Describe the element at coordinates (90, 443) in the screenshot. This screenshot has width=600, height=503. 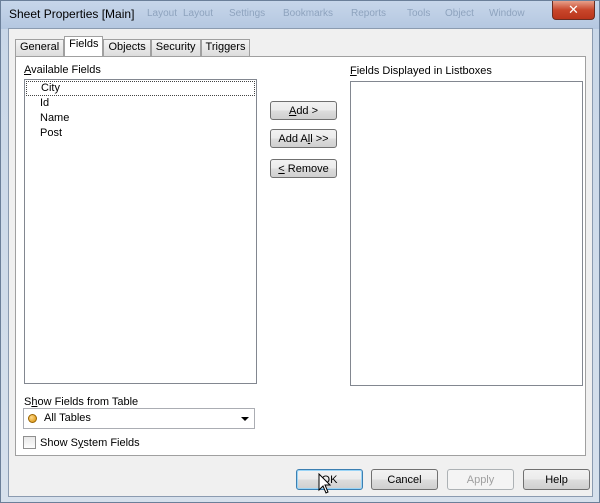
I see `show-system-fields-label: Show System Fields` at that location.